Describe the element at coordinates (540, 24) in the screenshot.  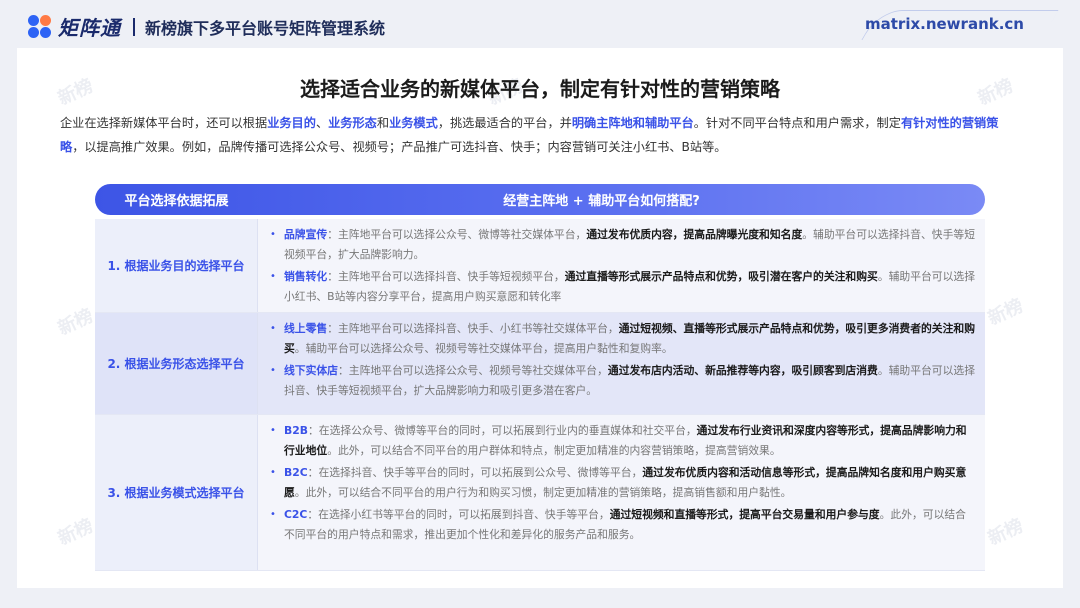
I see `top-header: 矩阵通 新榜旗下多平台账号矩阵管理系统 matrix.newrank.cn` at that location.